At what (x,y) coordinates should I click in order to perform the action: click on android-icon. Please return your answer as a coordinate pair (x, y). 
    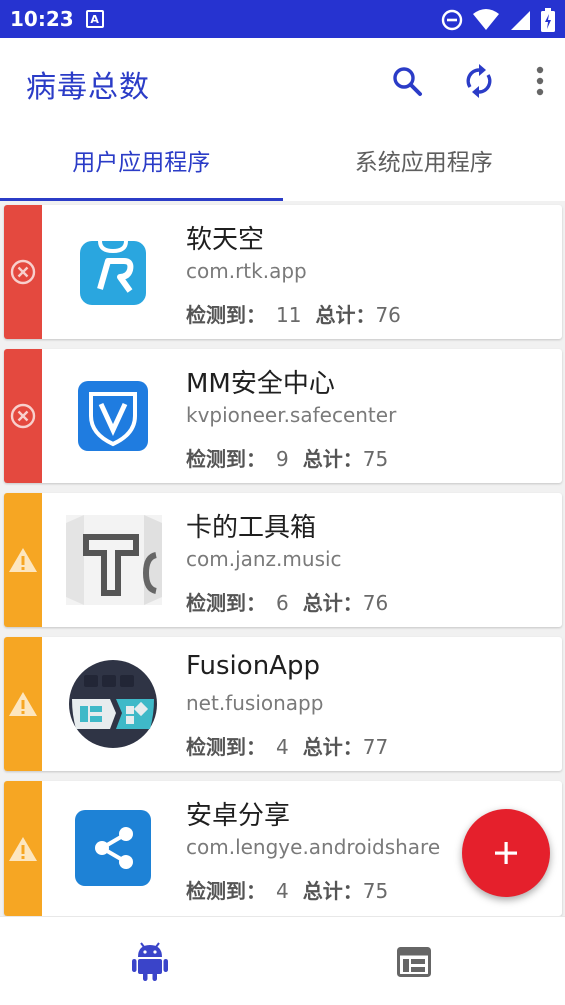
    Looking at the image, I should click on (150, 961).